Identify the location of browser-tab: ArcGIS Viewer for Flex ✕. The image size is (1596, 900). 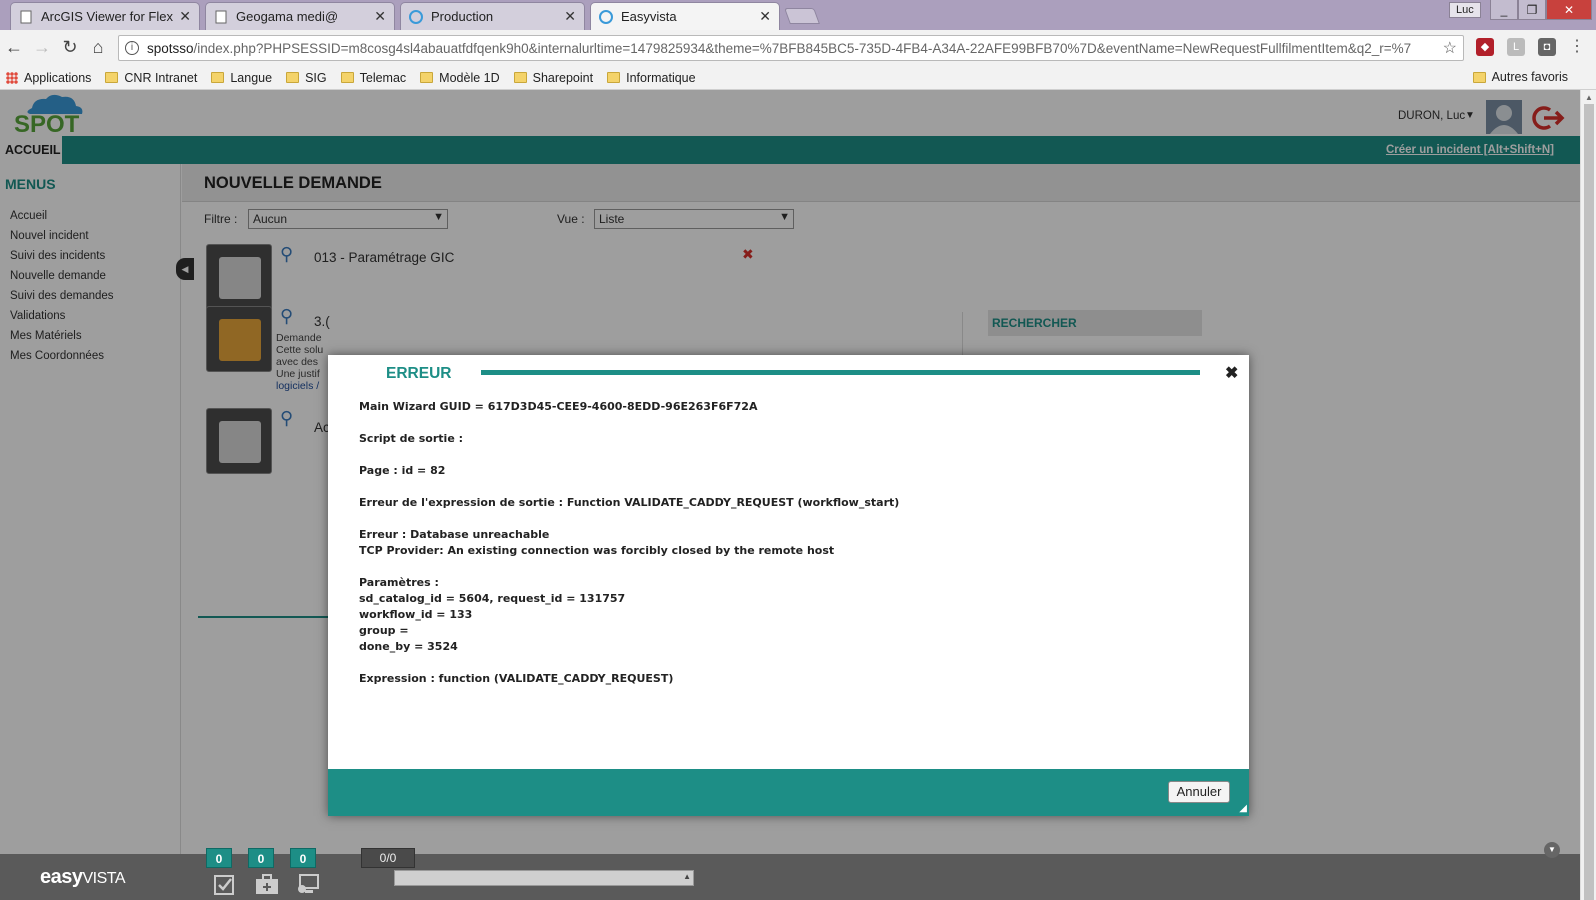
(105, 16).